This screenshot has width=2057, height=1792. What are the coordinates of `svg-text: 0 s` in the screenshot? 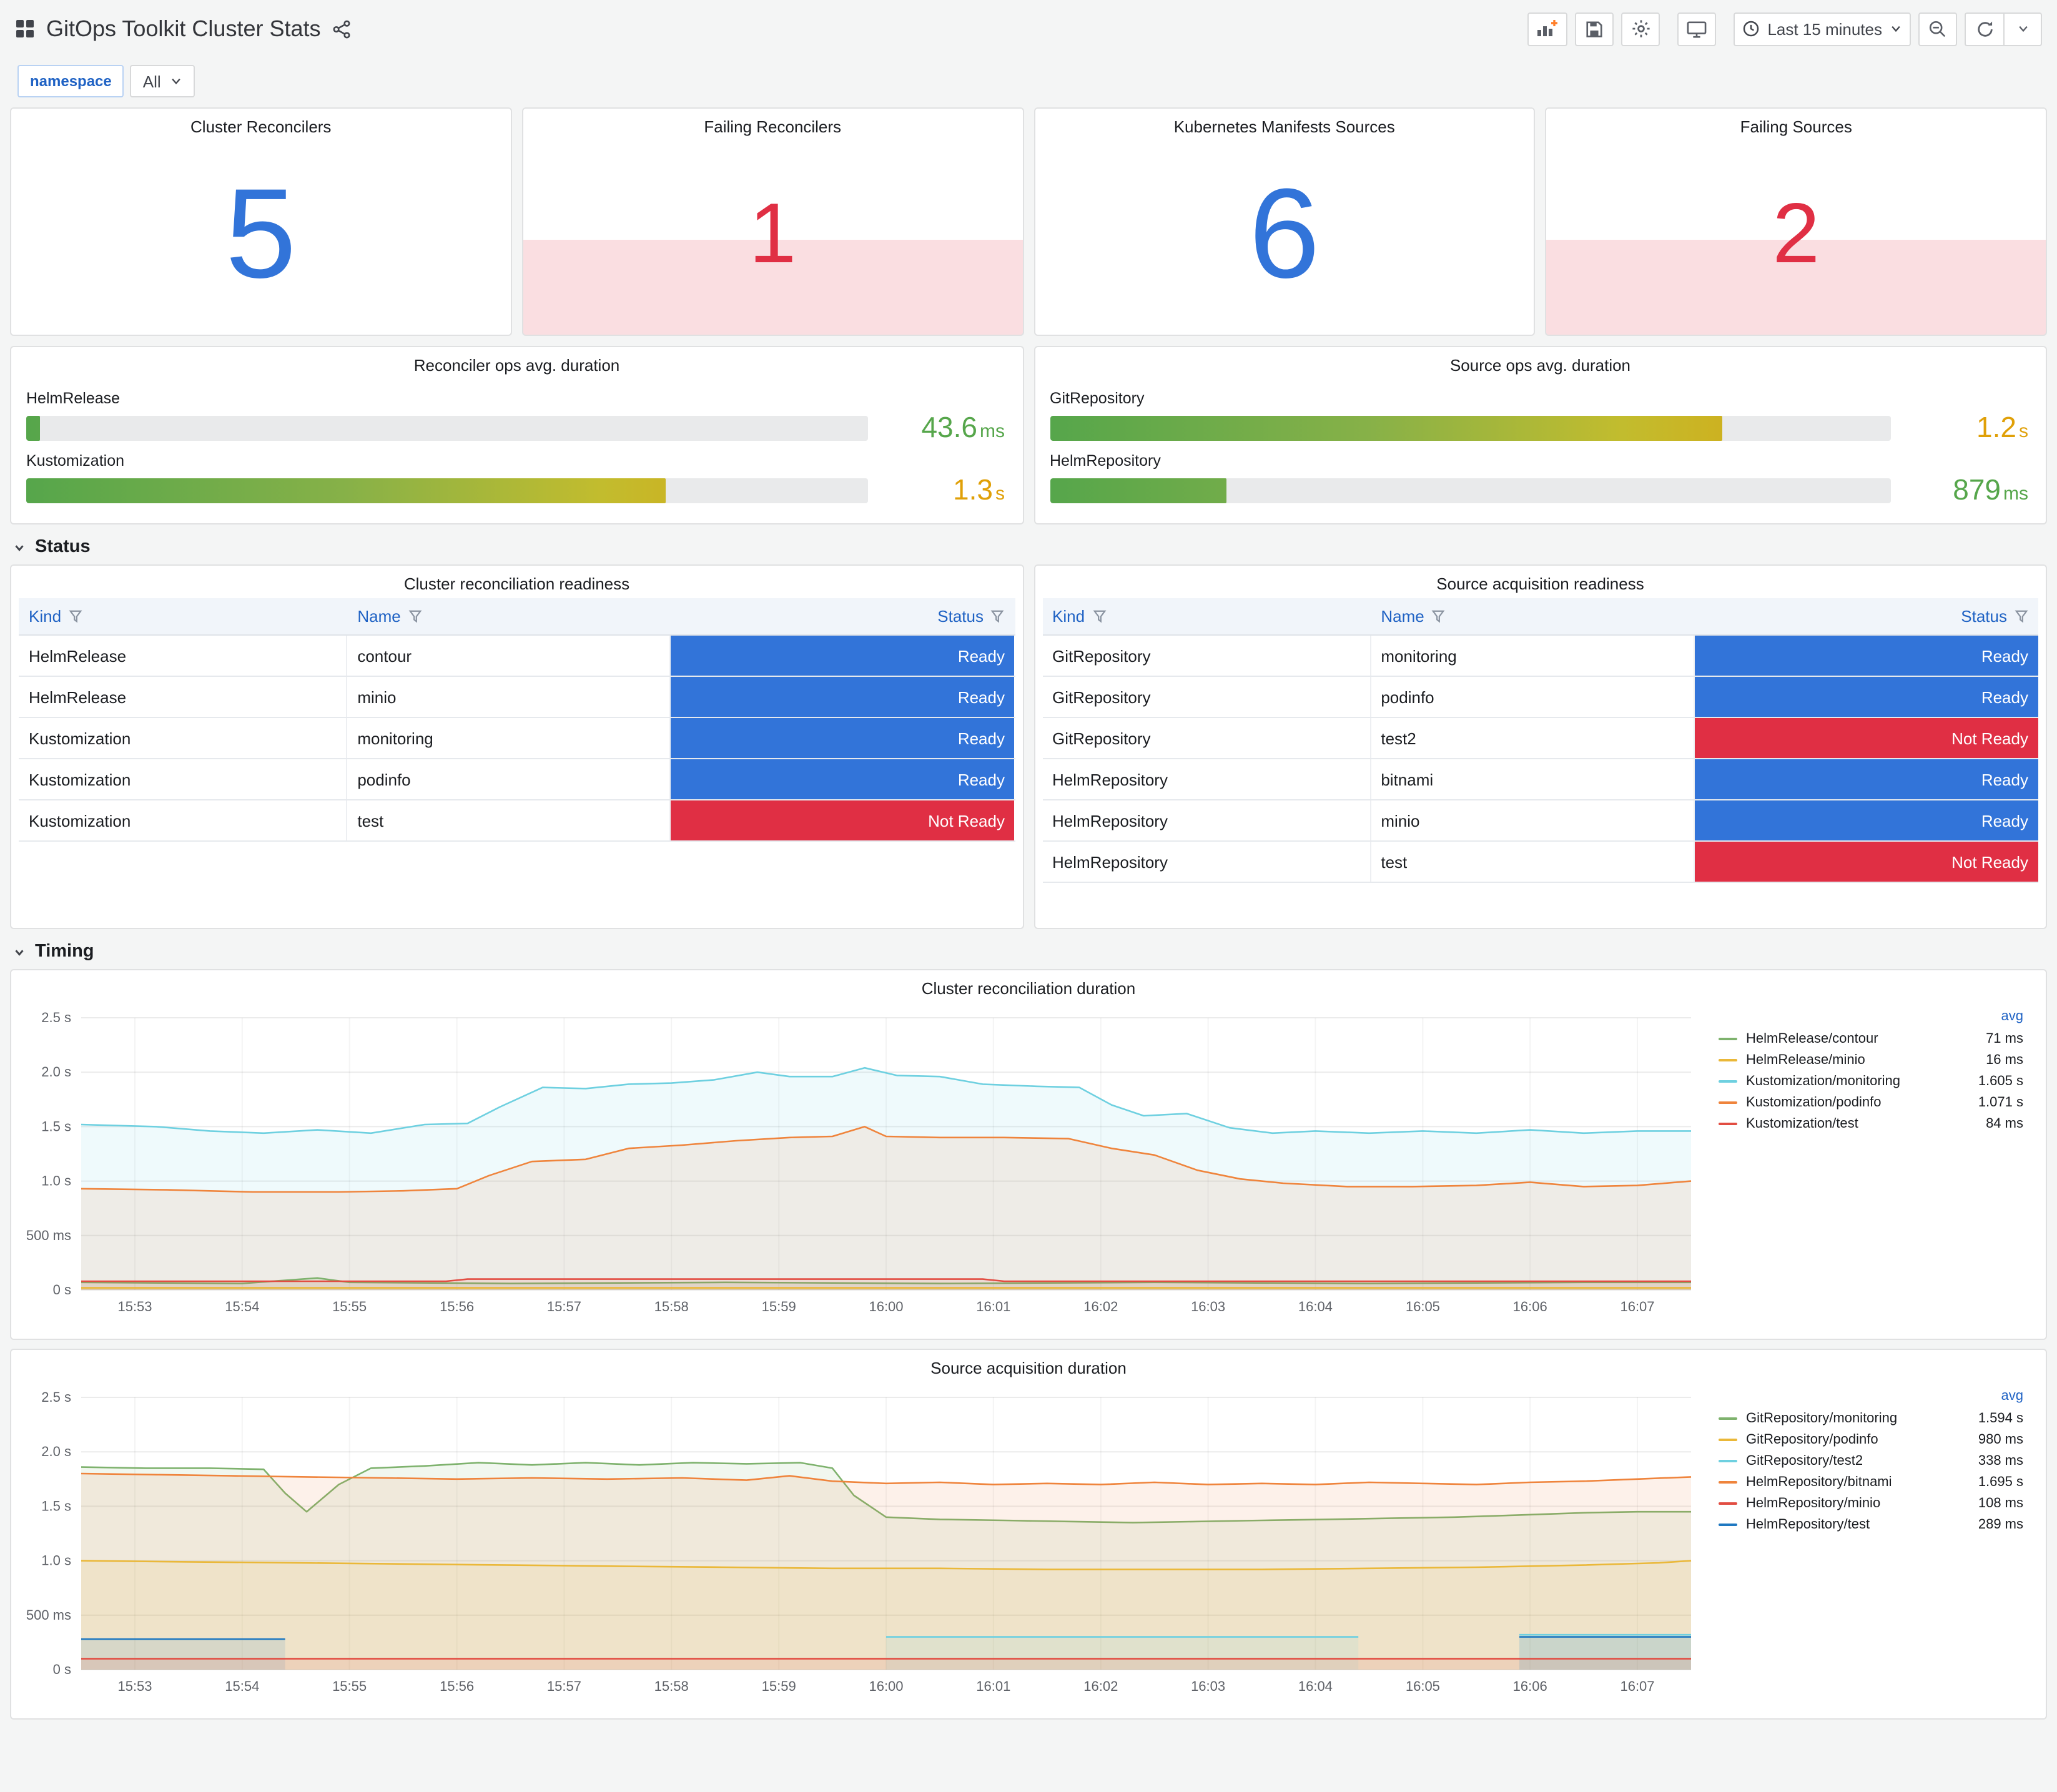 It's located at (62, 1289).